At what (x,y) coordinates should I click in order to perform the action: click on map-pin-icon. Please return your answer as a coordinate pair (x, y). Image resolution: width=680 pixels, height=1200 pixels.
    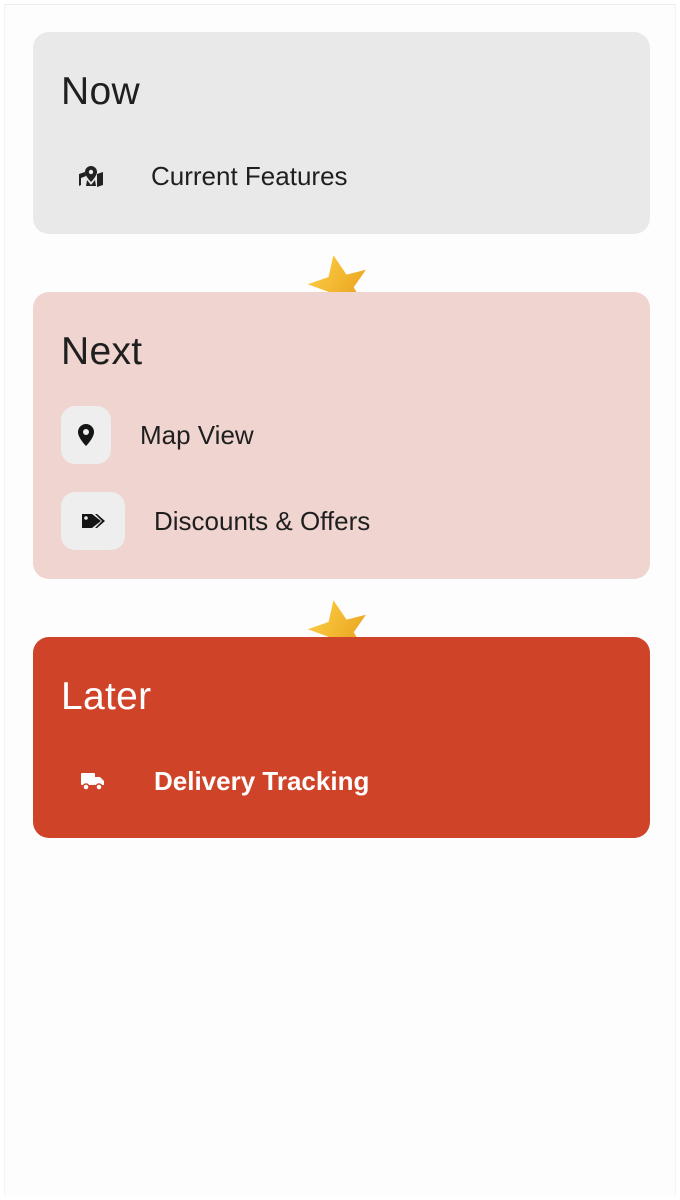
    Looking at the image, I should click on (86, 435).